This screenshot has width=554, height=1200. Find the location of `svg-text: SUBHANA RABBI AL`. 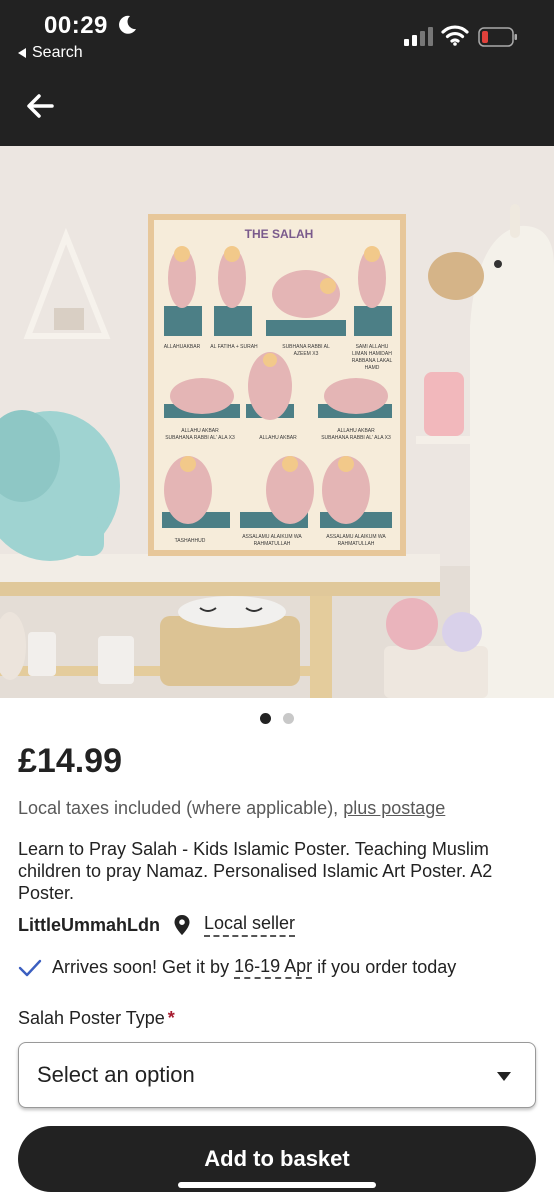

svg-text: SUBHANA RABBI AL is located at coordinates (306, 347).